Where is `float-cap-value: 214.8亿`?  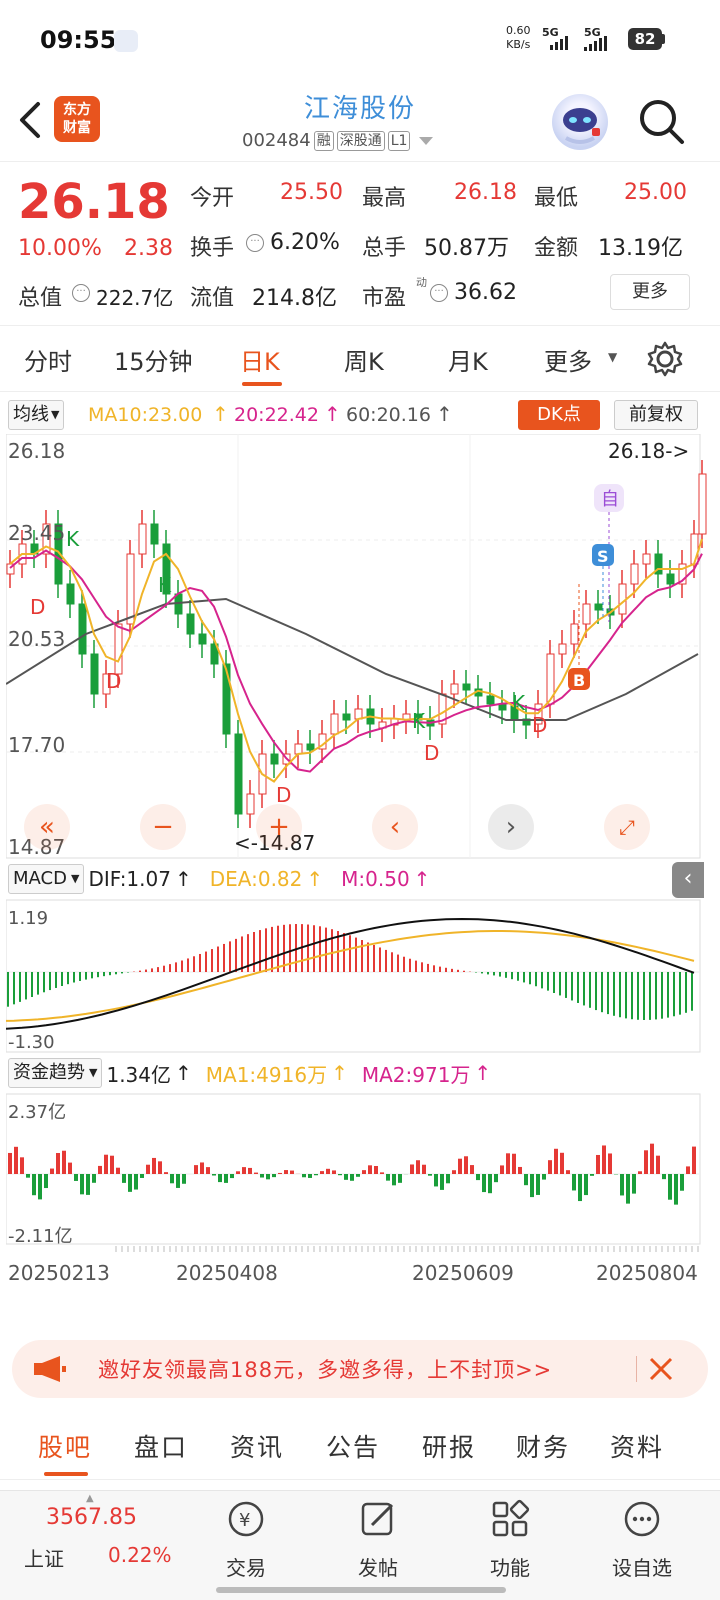
float-cap-value: 214.8亿 is located at coordinates (294, 298).